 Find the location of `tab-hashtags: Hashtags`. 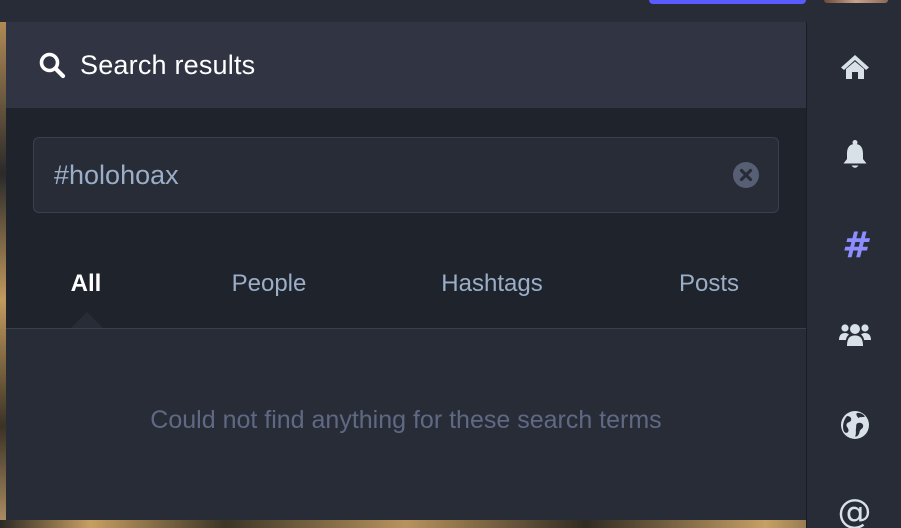

tab-hashtags: Hashtags is located at coordinates (491, 284).